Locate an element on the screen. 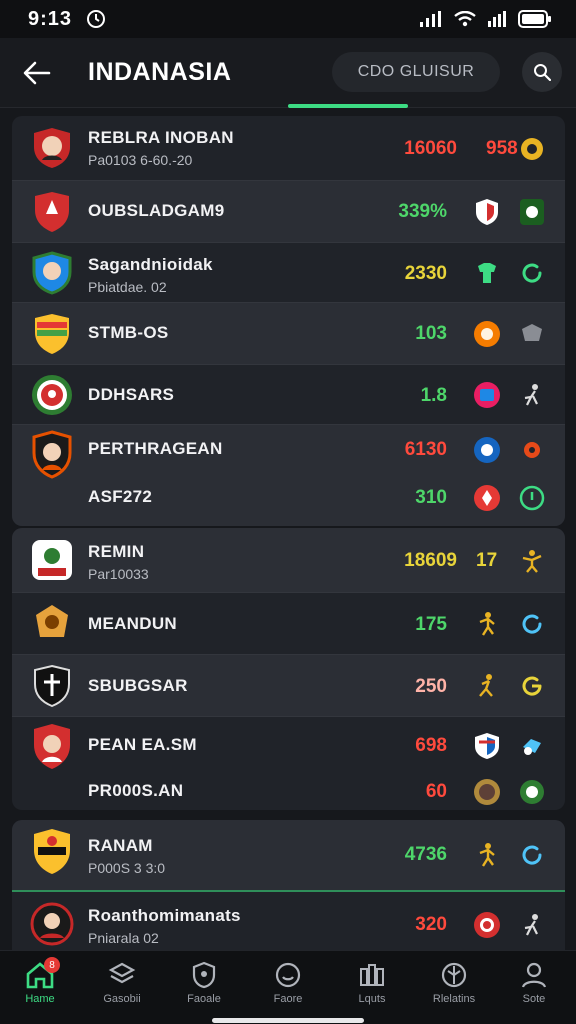 The image size is (576, 1024). nav-item: Gasobii is located at coordinates (122, 990).